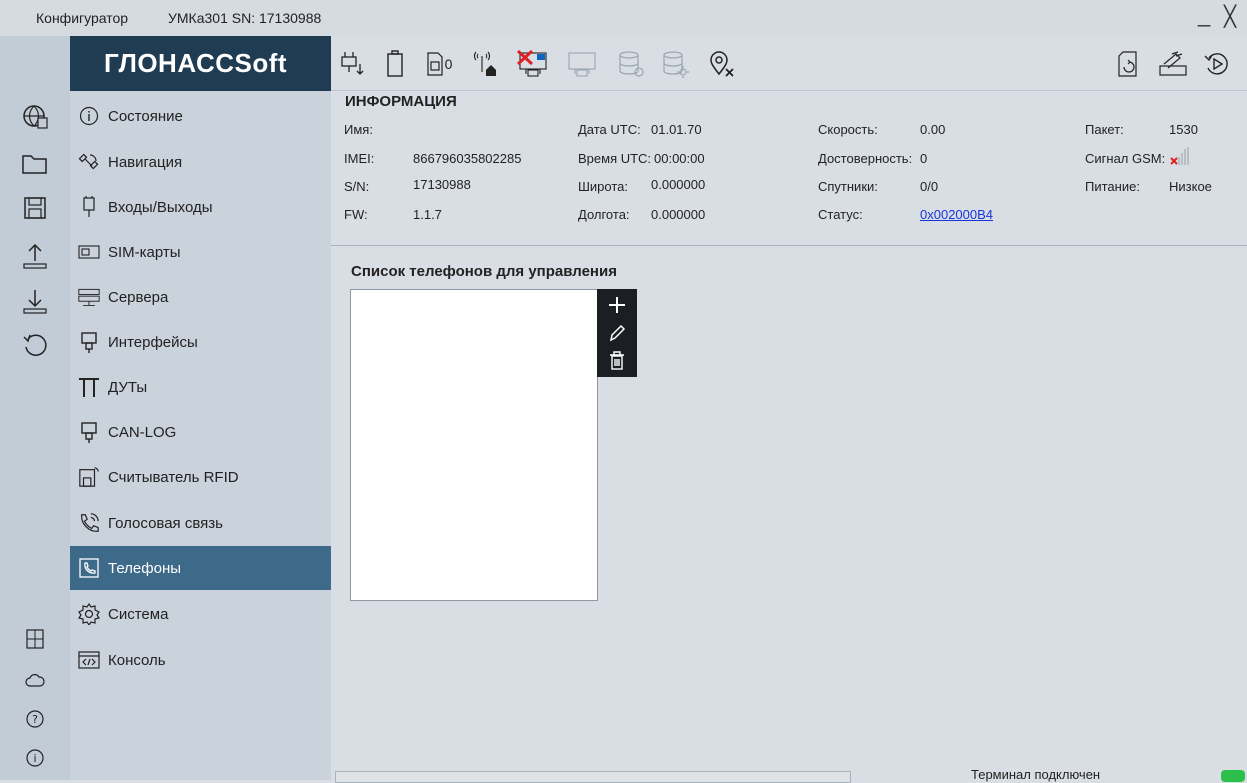  I want to click on nav-item-canlog: CAN-LOG, so click(200, 432).